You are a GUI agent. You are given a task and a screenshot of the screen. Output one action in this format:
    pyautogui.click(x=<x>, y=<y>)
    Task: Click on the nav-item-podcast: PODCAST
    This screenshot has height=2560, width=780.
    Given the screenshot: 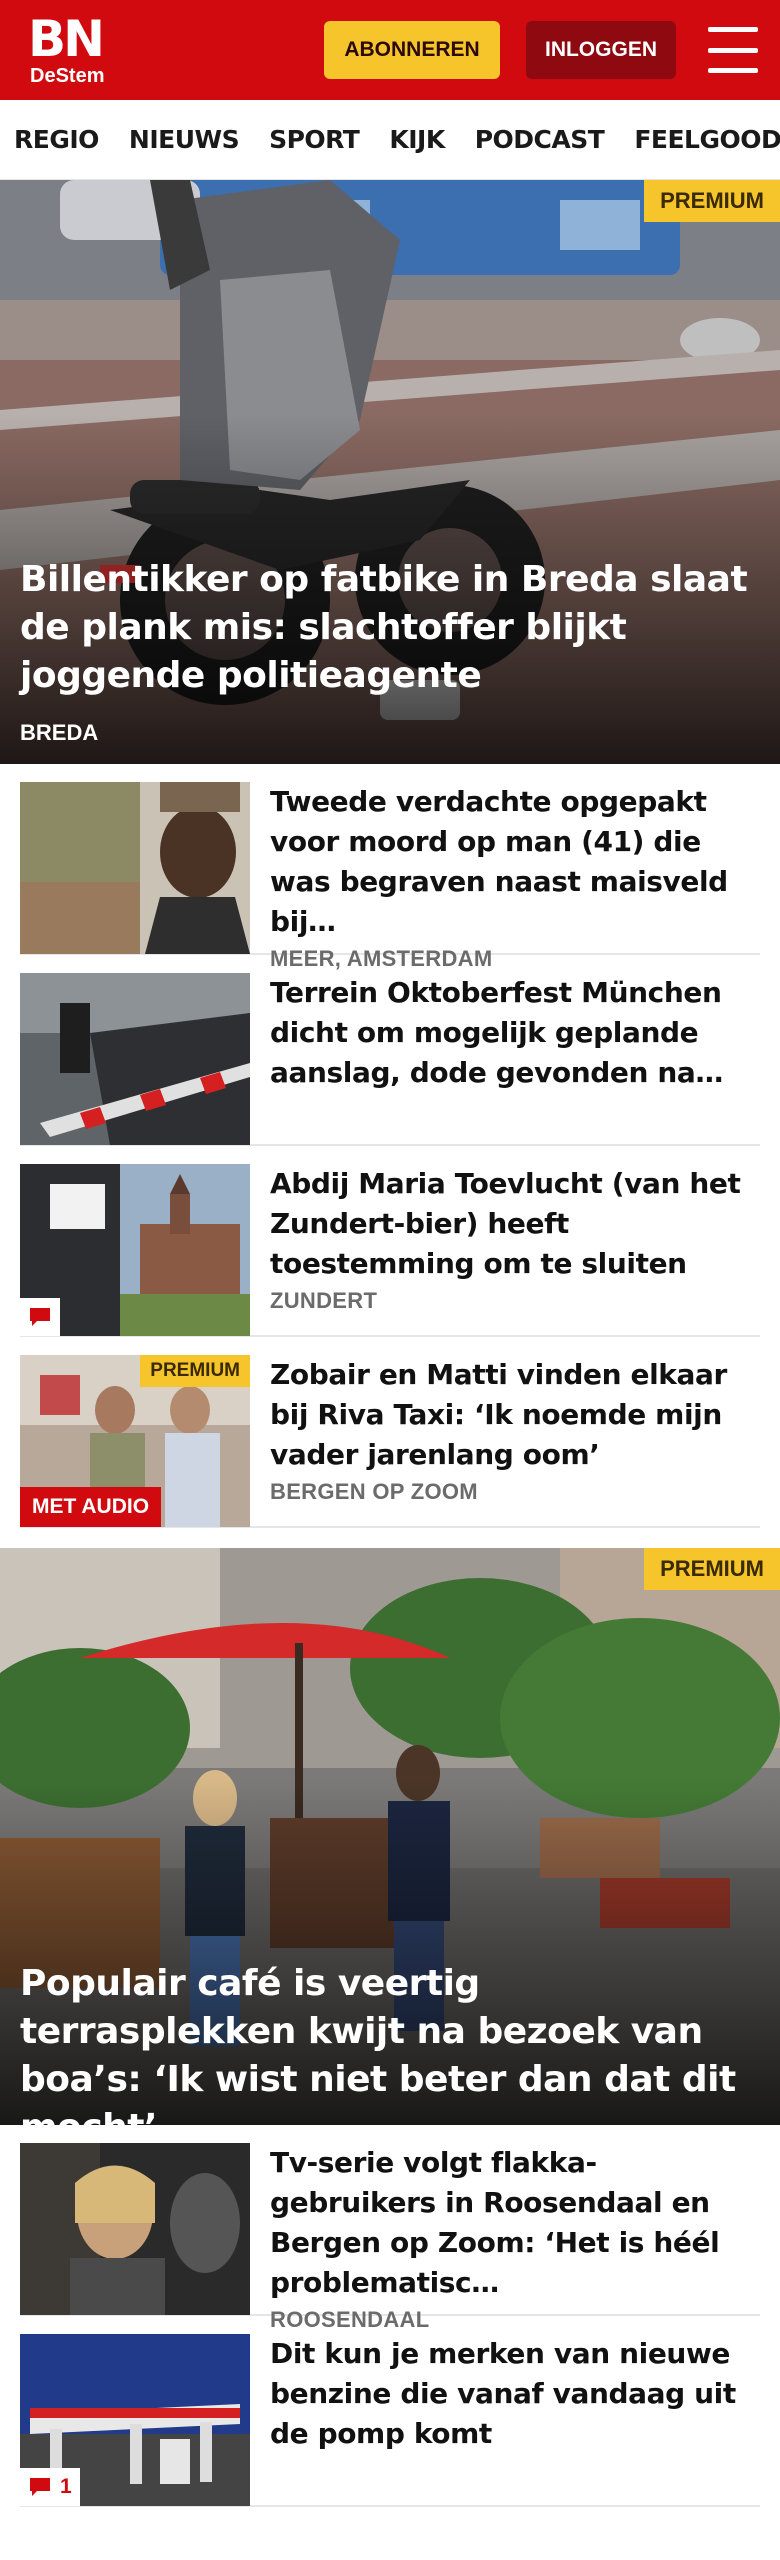 What is the action you would take?
    pyautogui.click(x=540, y=139)
    